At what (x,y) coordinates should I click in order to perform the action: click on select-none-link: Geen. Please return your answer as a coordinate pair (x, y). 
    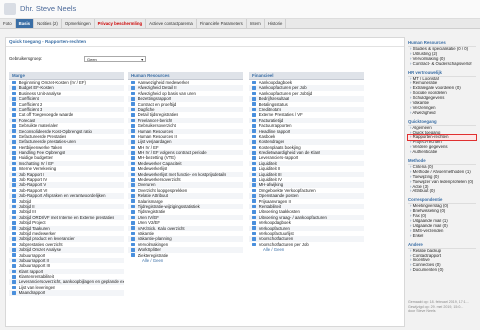
    Looking at the image, I should click on (158, 260).